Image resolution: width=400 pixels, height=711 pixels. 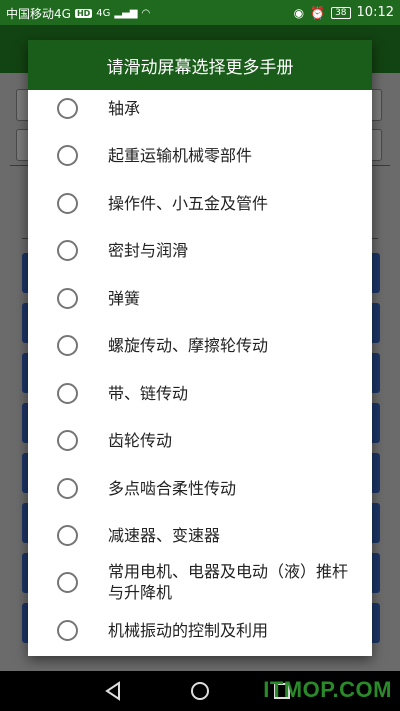 I want to click on list-item: 齿轮传动, so click(x=200, y=440).